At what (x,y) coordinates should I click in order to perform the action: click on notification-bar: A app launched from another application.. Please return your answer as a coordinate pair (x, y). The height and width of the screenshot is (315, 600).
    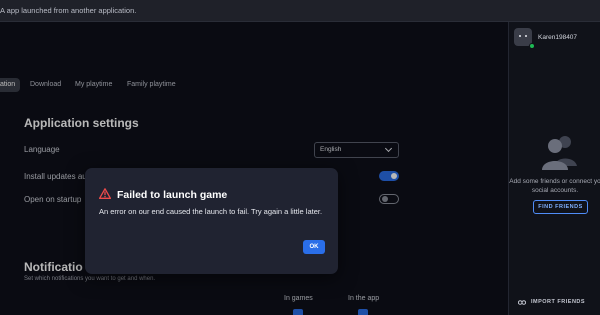
    Looking at the image, I should click on (300, 11).